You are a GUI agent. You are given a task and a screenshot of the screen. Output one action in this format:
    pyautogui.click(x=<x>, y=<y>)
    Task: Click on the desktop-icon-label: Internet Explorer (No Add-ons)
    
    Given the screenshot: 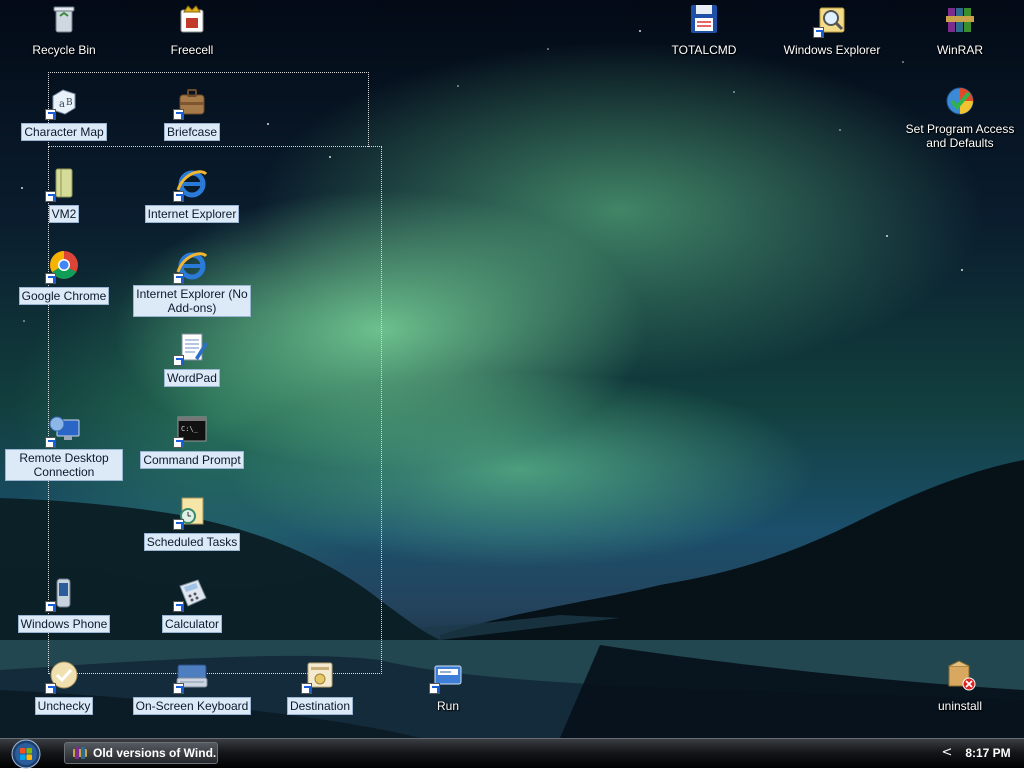 What is the action you would take?
    pyautogui.click(x=192, y=301)
    